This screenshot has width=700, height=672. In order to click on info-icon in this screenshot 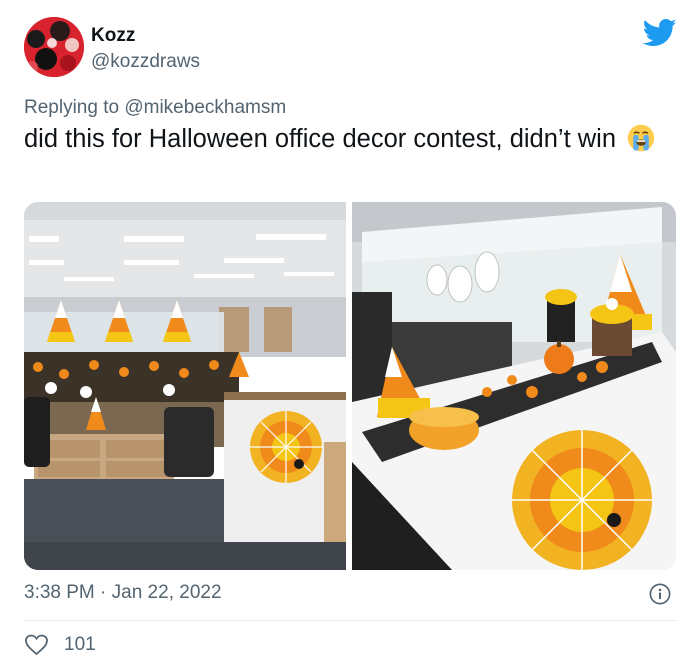, I will do `click(660, 594)`.